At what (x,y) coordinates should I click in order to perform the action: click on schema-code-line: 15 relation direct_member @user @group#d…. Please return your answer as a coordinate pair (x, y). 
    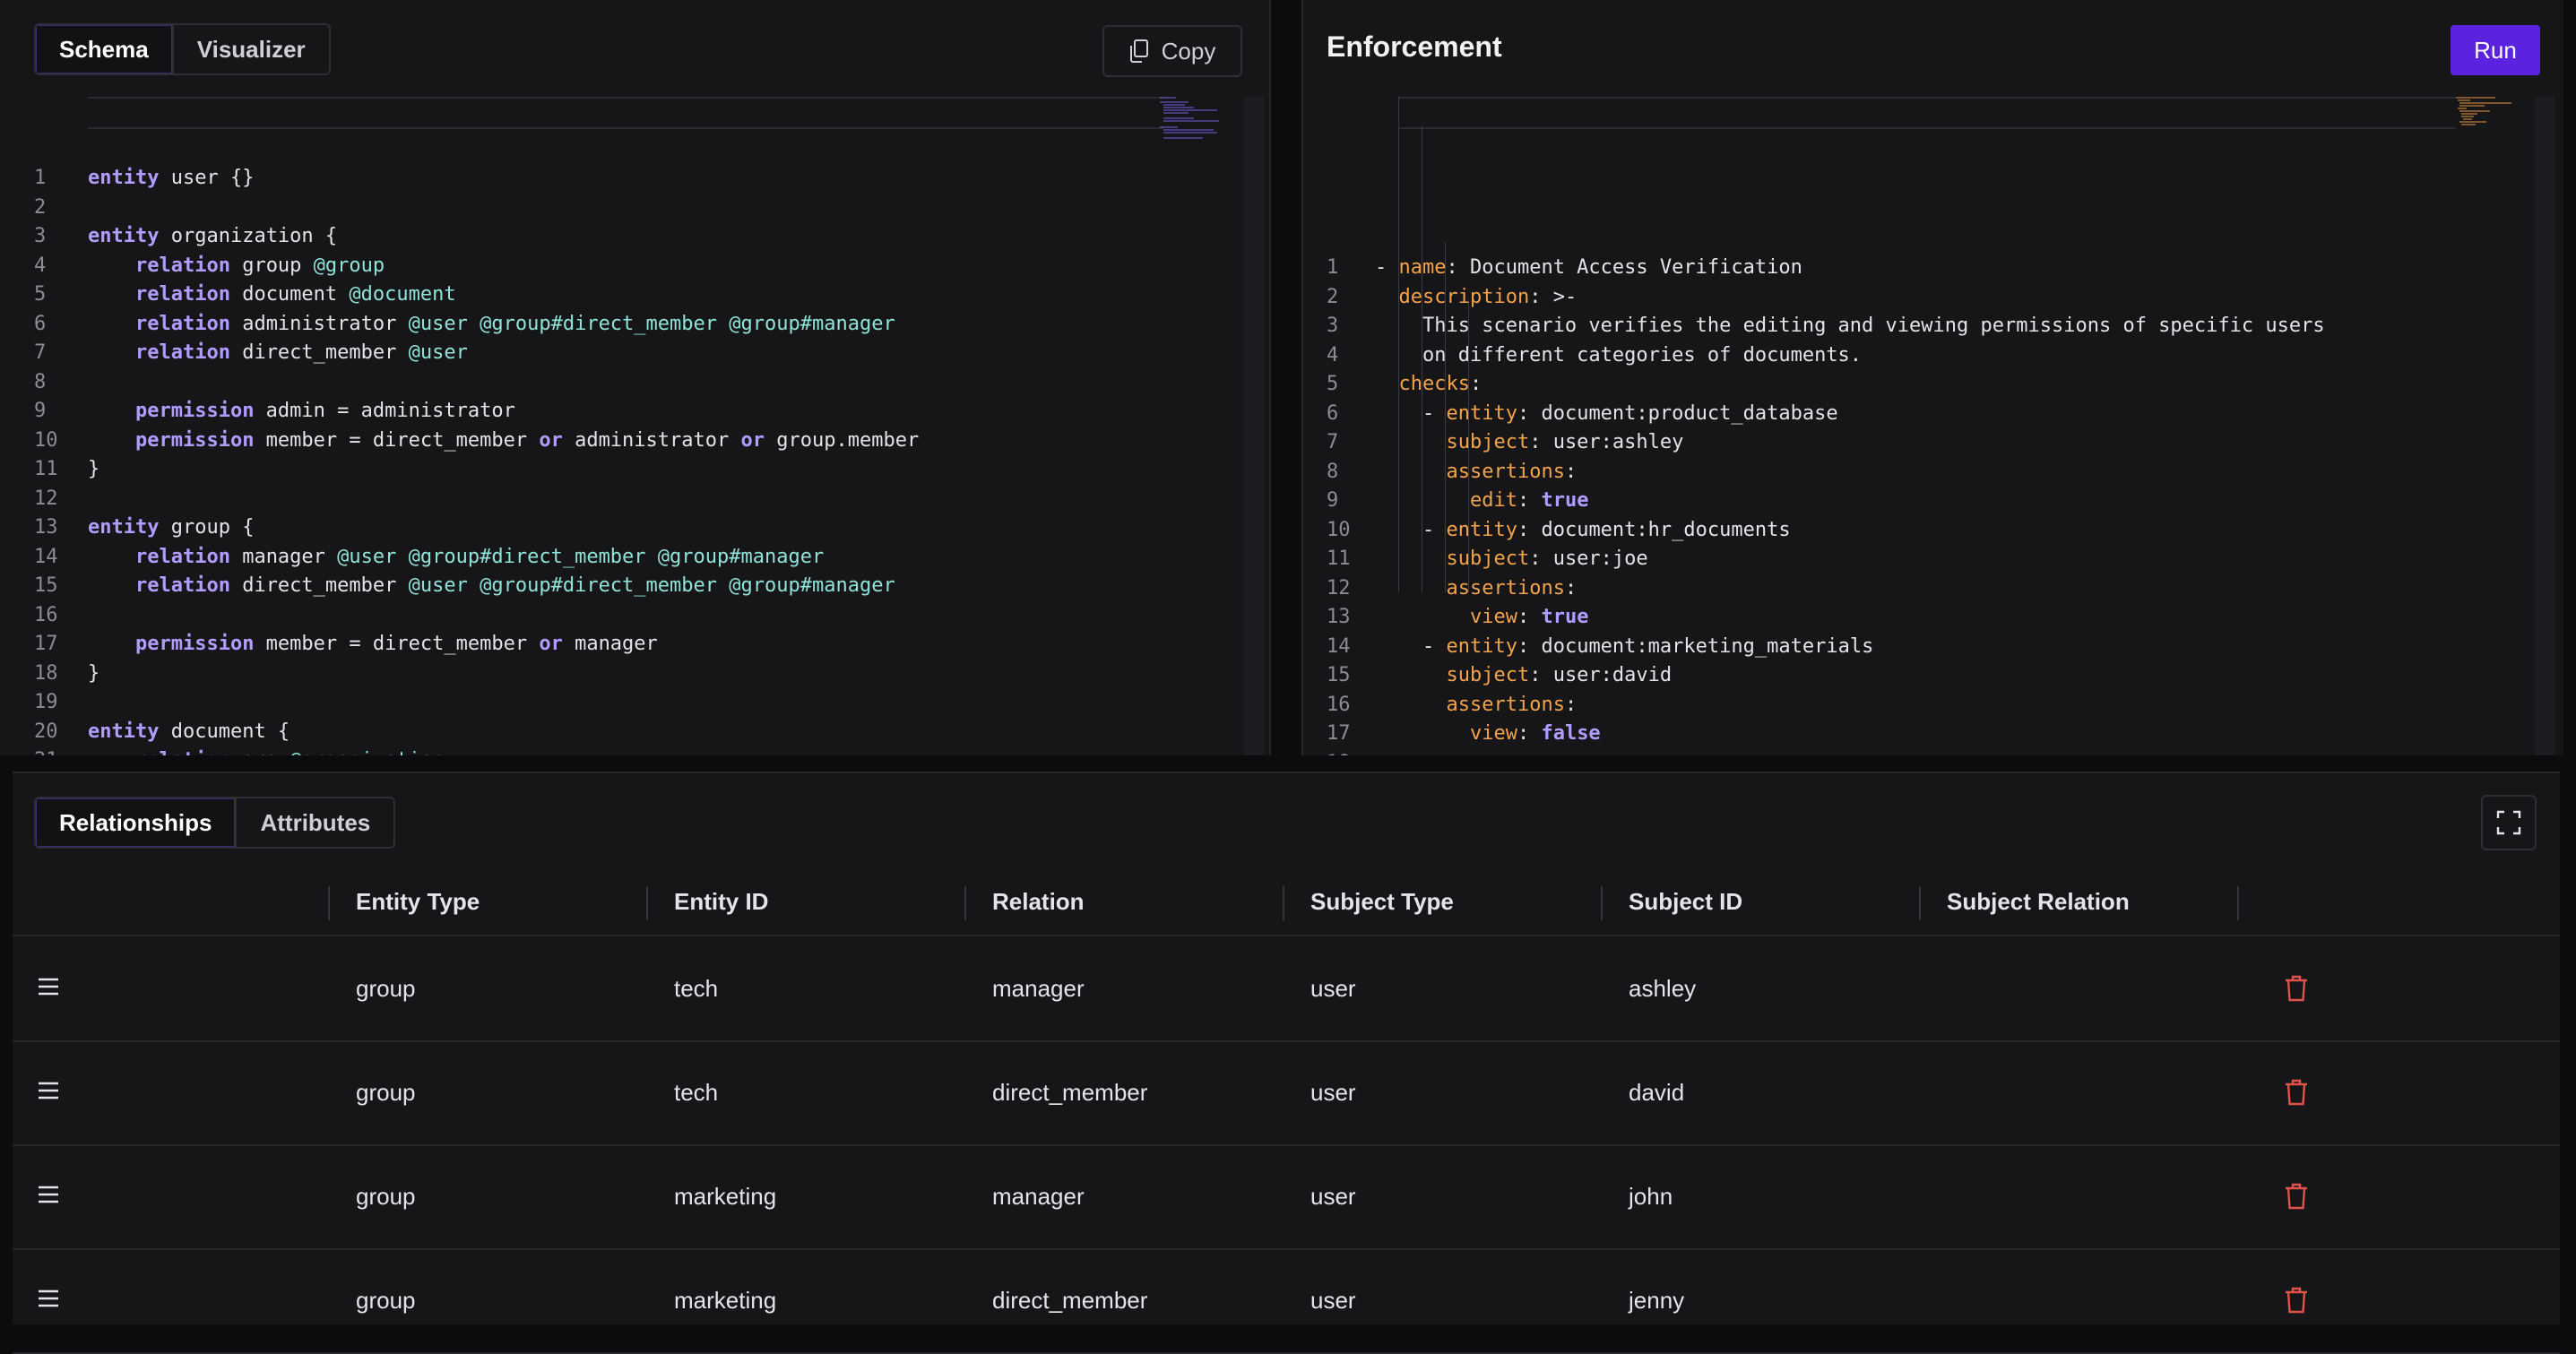
    Looking at the image, I should click on (639, 586).